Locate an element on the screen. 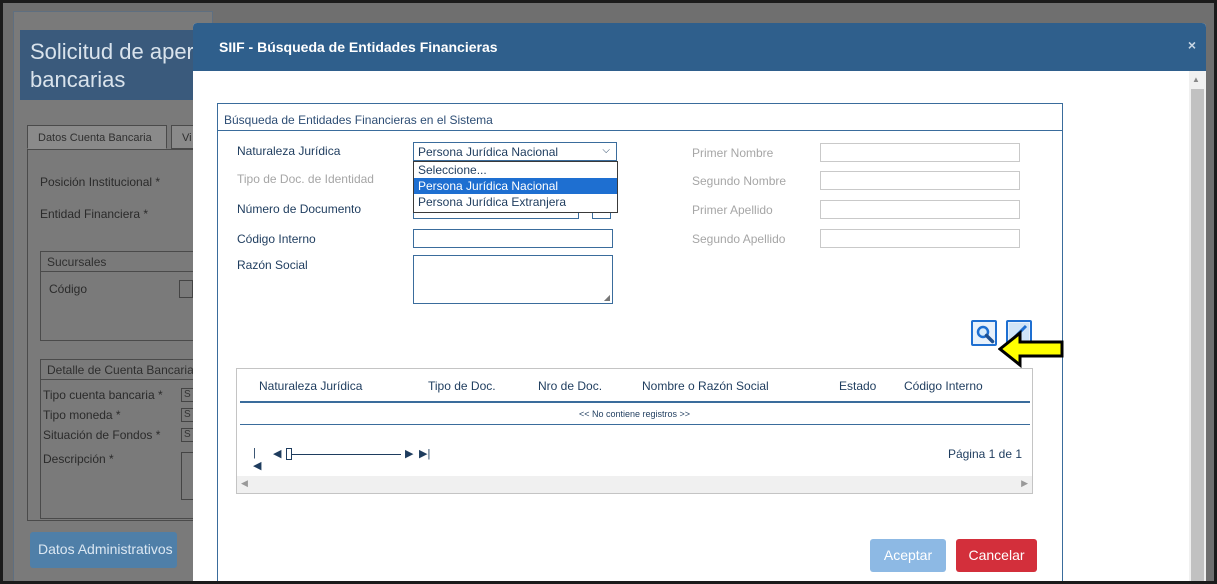  label-numero-documento: Número de Documento is located at coordinates (299, 209).